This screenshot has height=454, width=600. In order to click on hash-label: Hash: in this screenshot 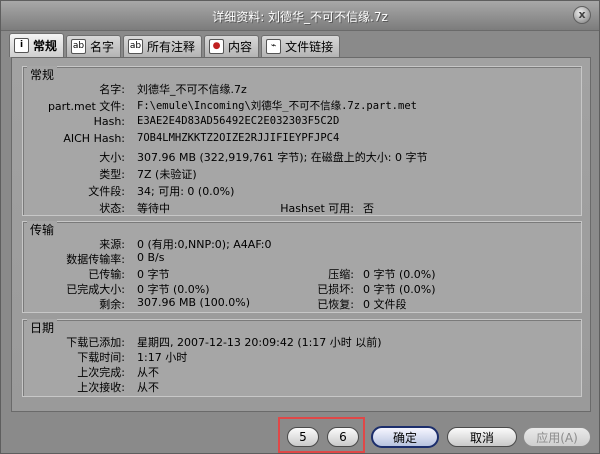, I will do `click(109, 121)`.